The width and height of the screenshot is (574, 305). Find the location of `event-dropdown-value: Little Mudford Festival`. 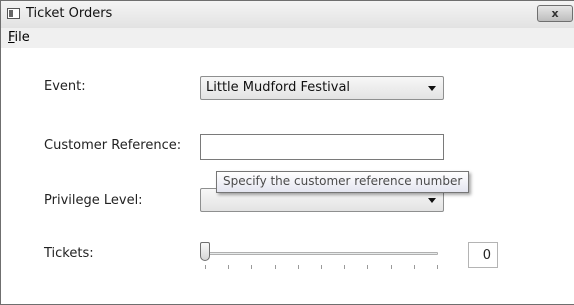

event-dropdown-value: Little Mudford Festival is located at coordinates (278, 87).